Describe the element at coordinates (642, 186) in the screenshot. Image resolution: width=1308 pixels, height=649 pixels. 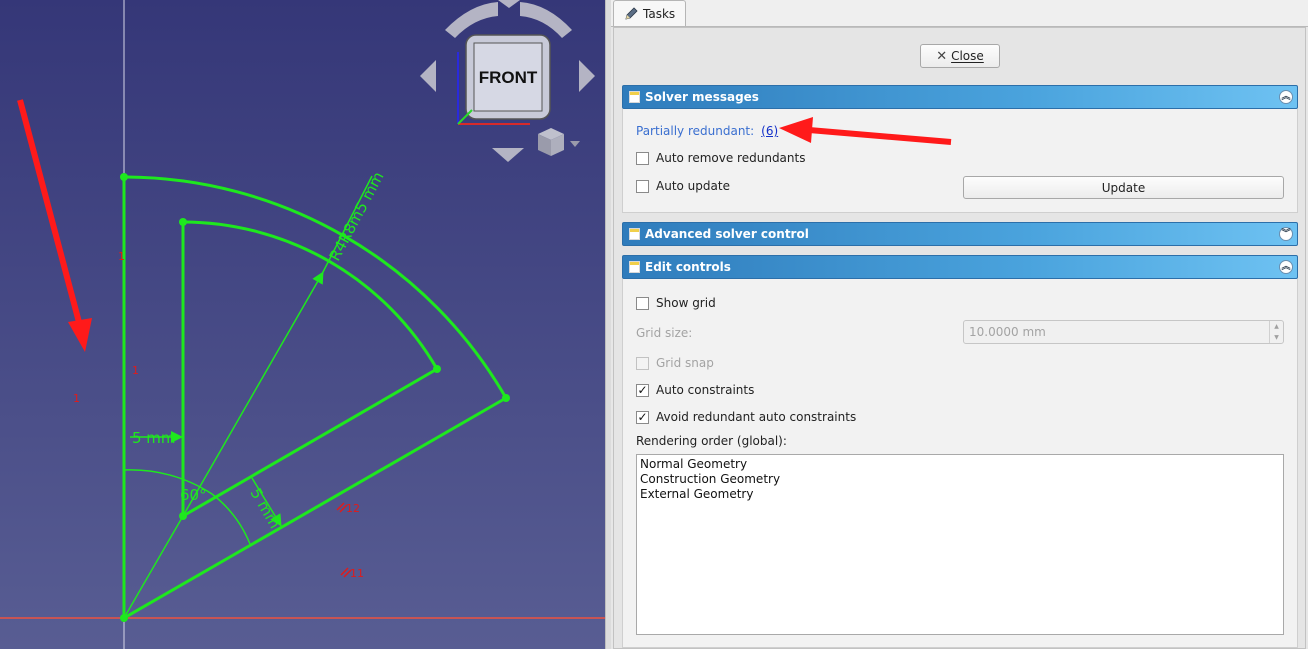
I see `auto-update-checkbox` at that location.